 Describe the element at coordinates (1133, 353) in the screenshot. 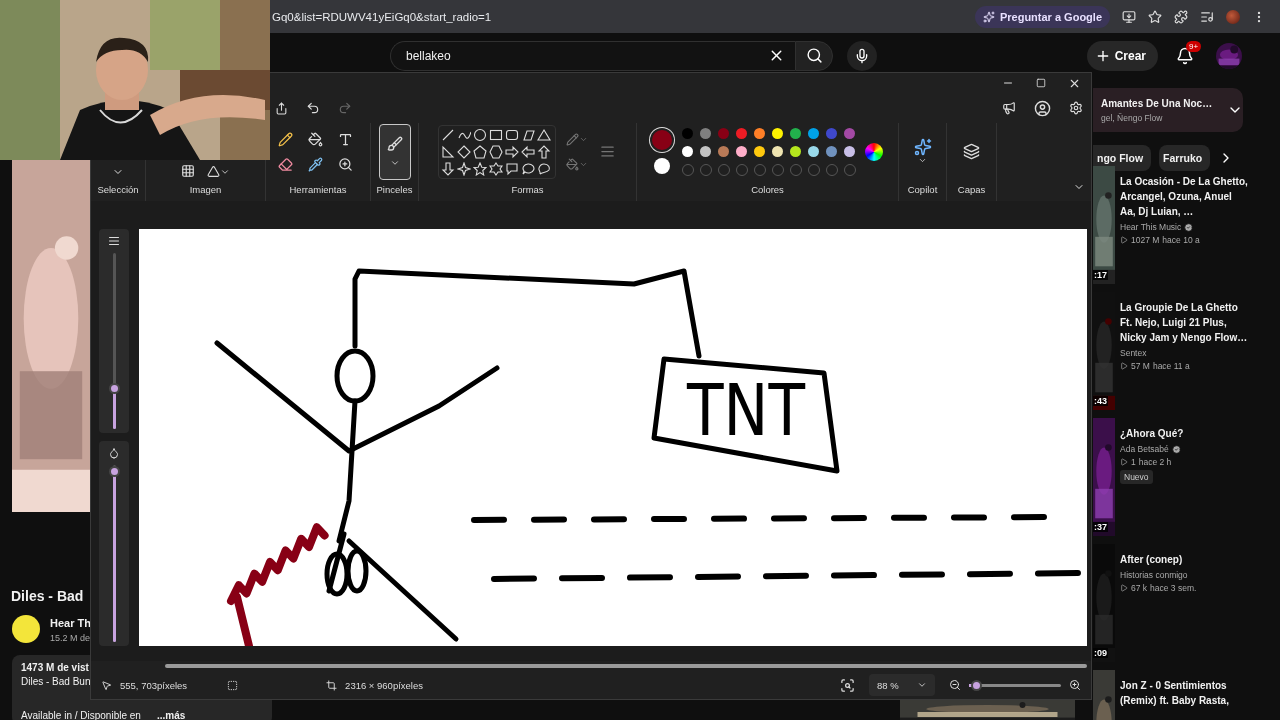

I see `channel-name: Sentex` at that location.